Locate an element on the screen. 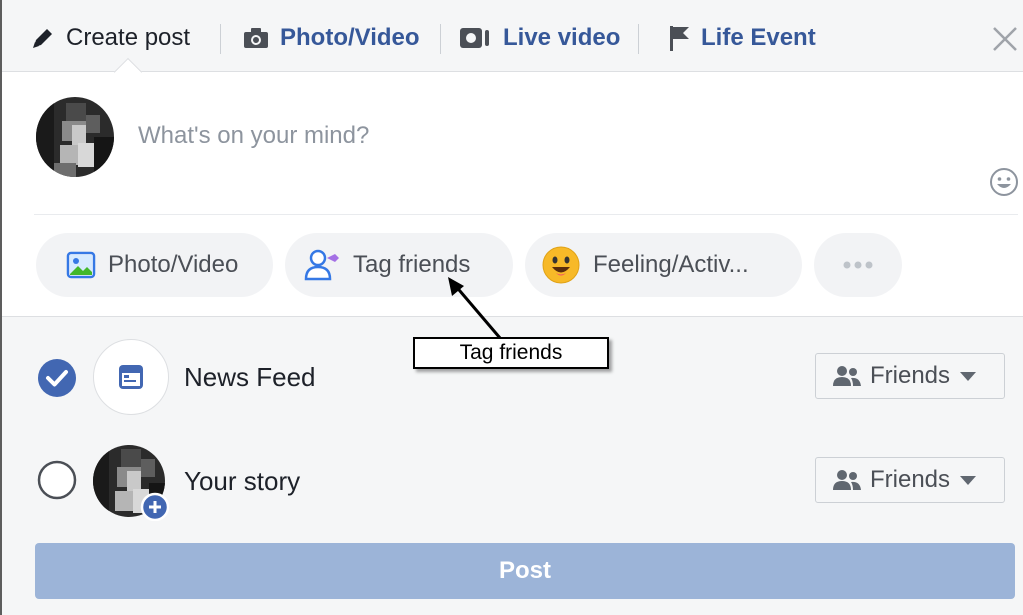  story-avatar is located at coordinates (131, 482).